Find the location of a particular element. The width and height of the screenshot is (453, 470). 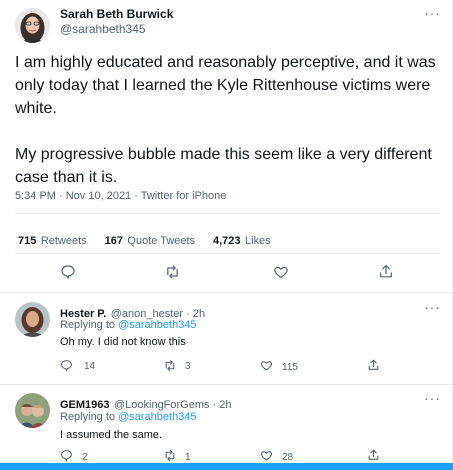

retweets-label: Retweets is located at coordinates (63, 241).